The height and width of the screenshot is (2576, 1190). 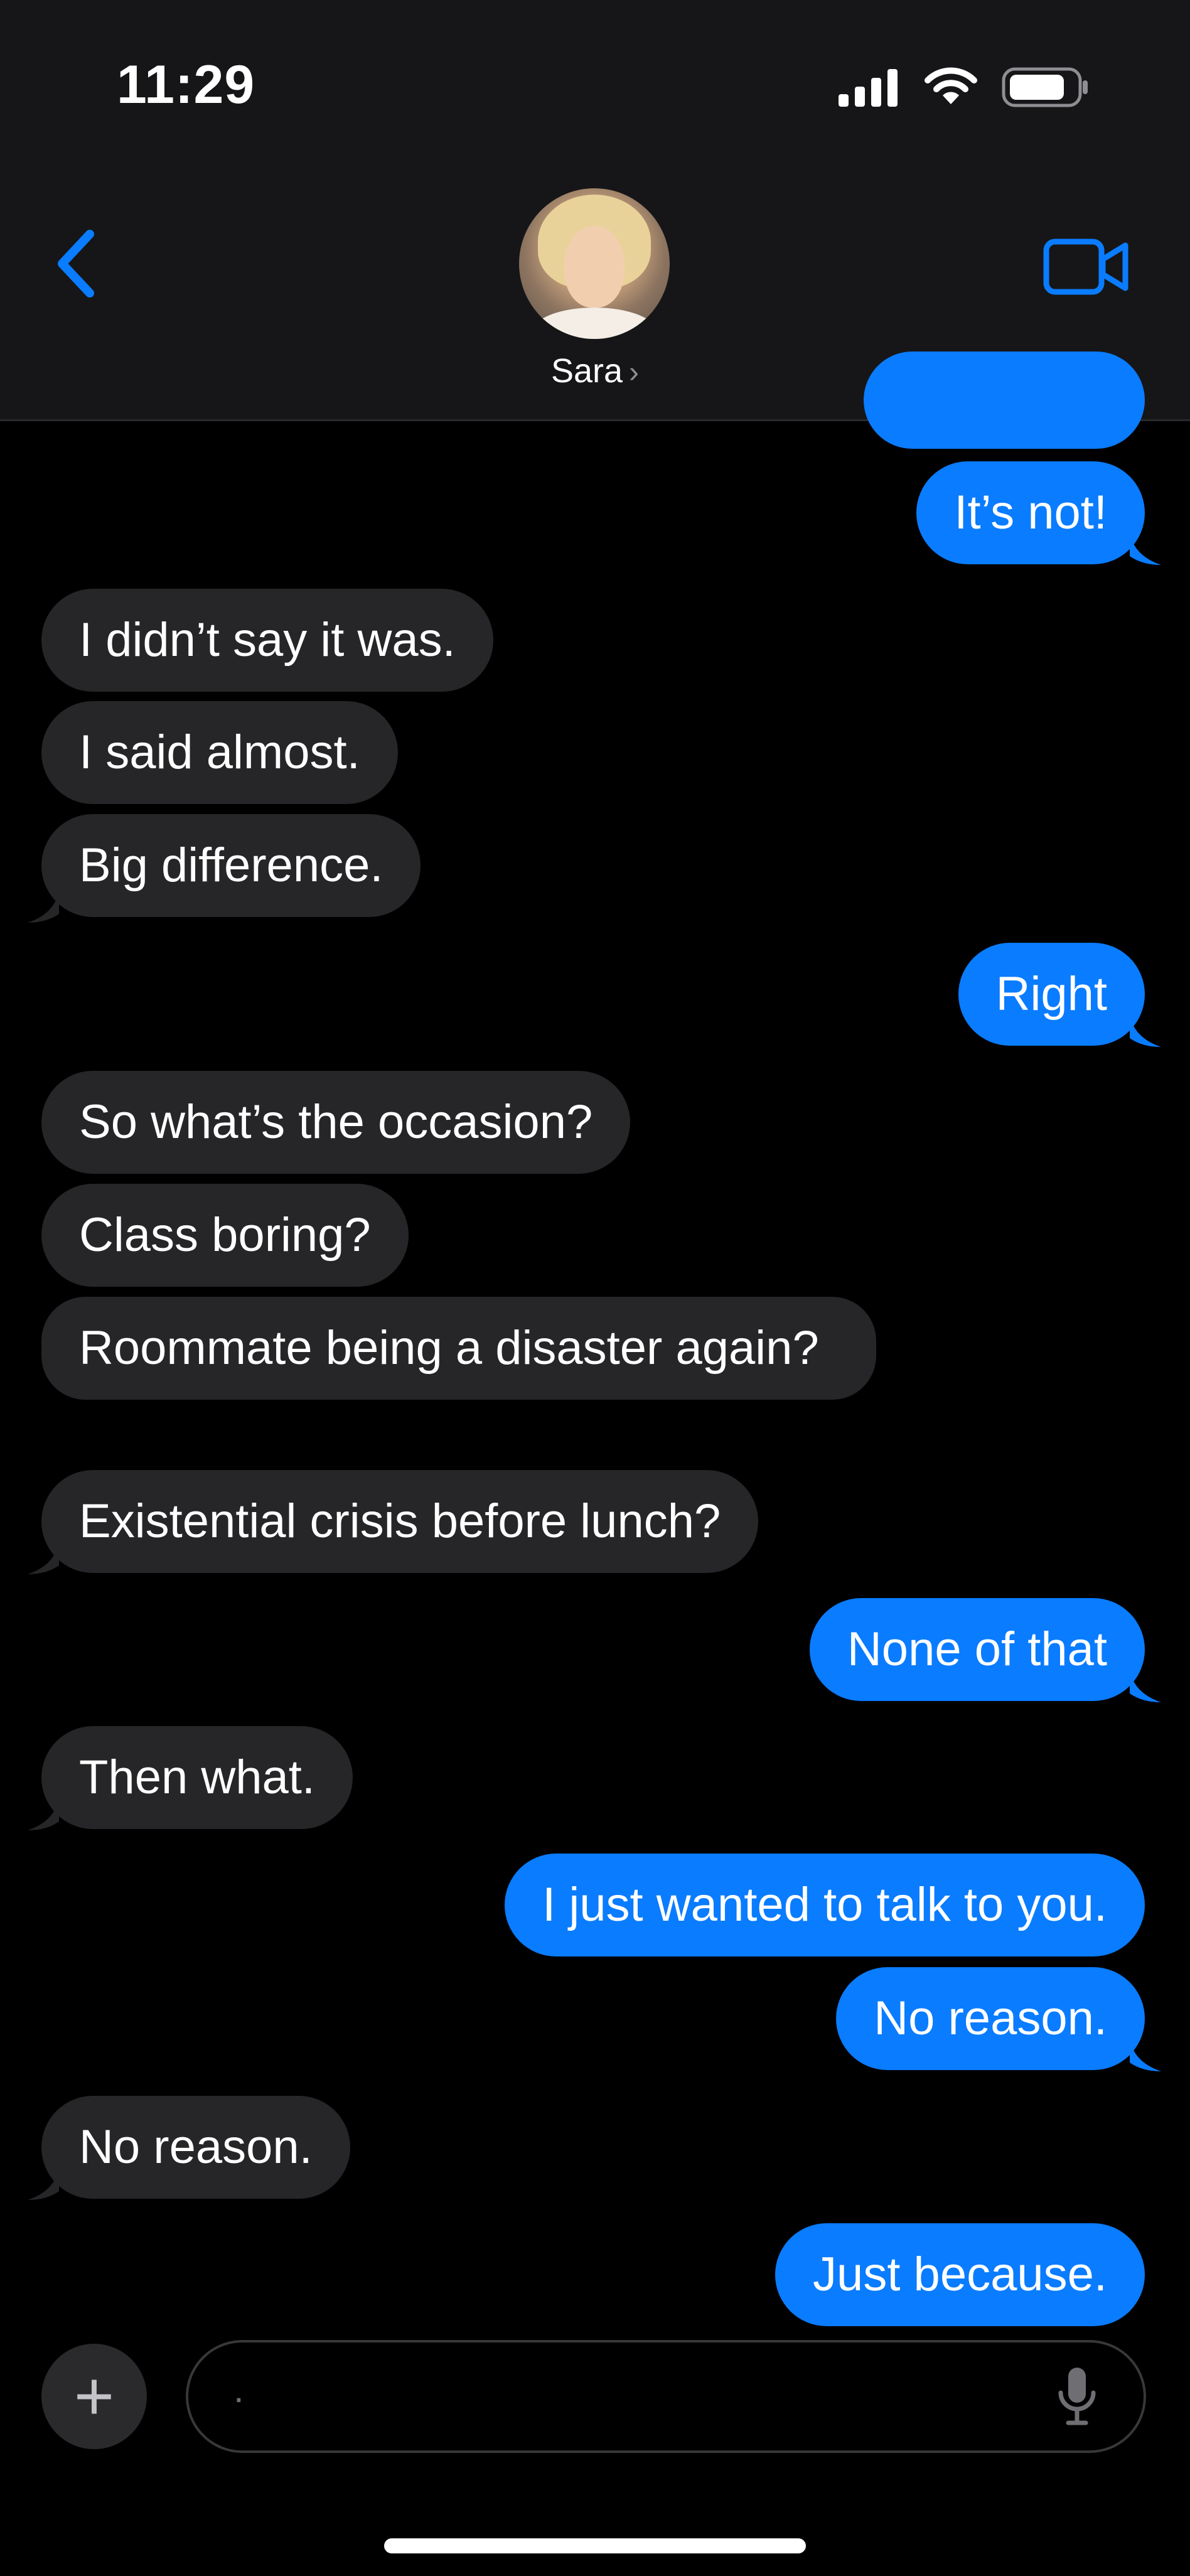 What do you see at coordinates (951, 85) in the screenshot?
I see `wifi-icon` at bounding box center [951, 85].